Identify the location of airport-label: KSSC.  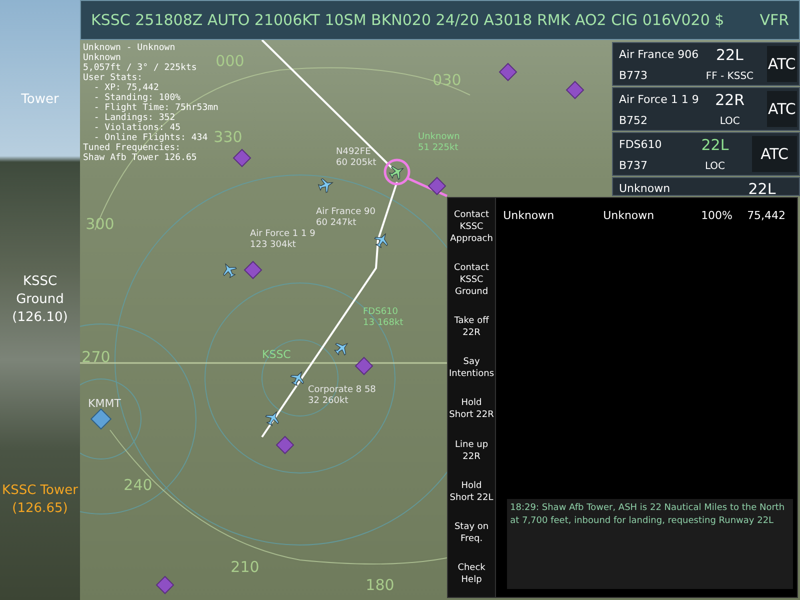
(276, 354).